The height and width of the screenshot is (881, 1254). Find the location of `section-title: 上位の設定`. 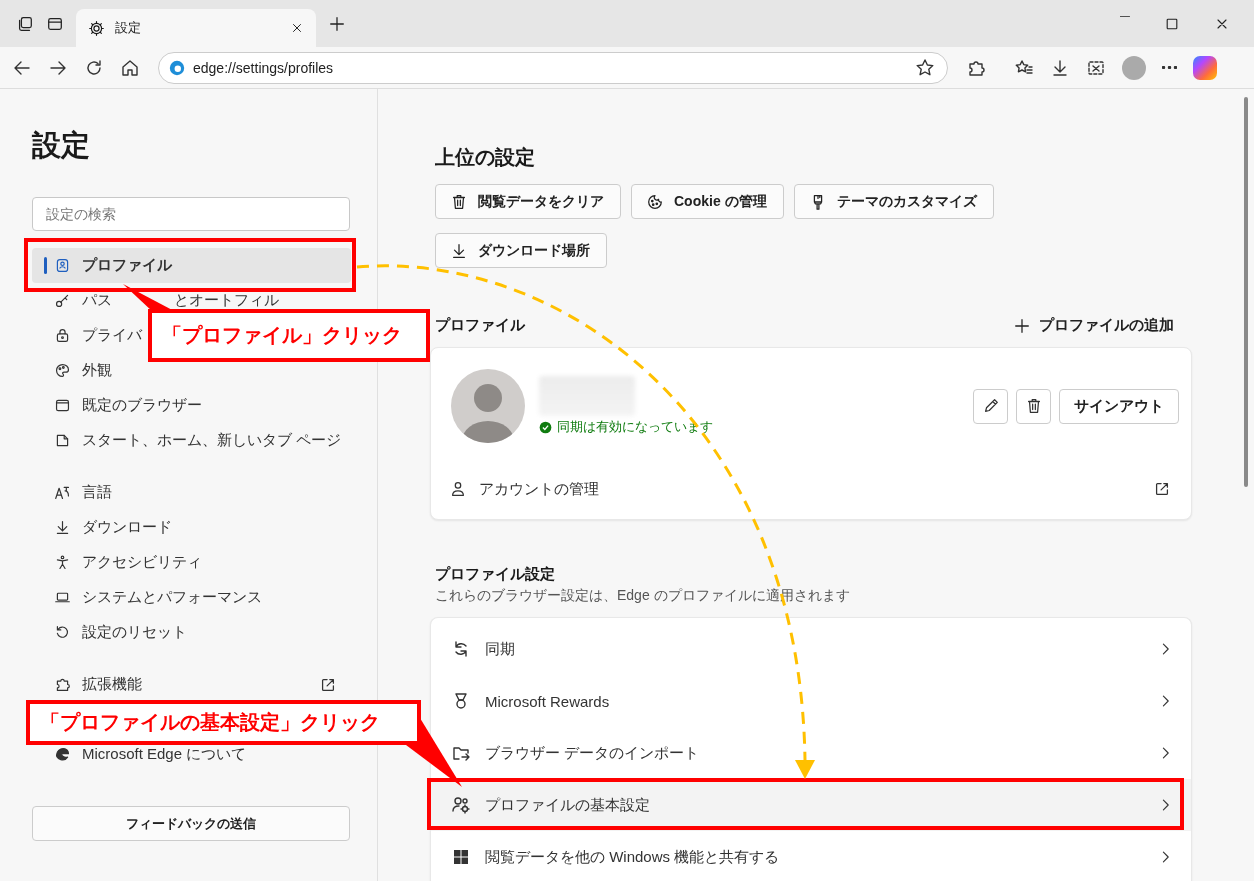

section-title: 上位の設定 is located at coordinates (485, 157).